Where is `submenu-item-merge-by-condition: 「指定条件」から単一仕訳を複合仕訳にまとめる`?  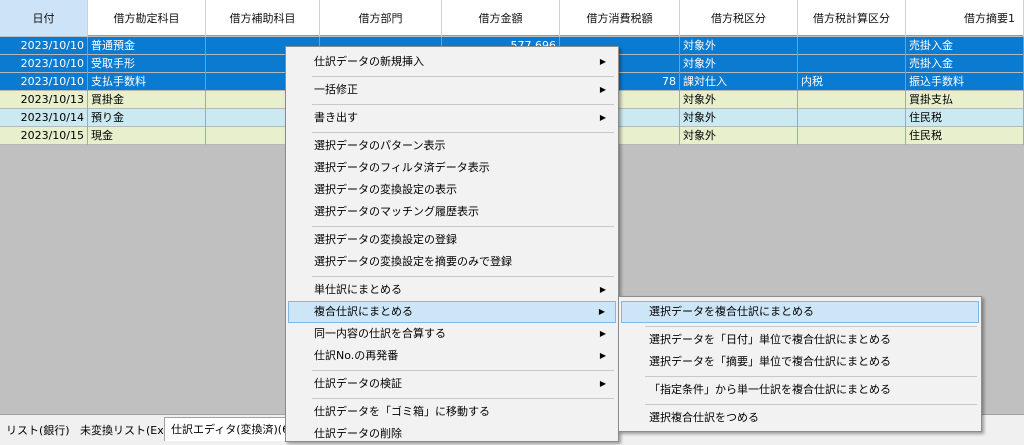
submenu-item-merge-by-condition: 「指定条件」から単一仕訳を複合仕訳にまとめる is located at coordinates (800, 390).